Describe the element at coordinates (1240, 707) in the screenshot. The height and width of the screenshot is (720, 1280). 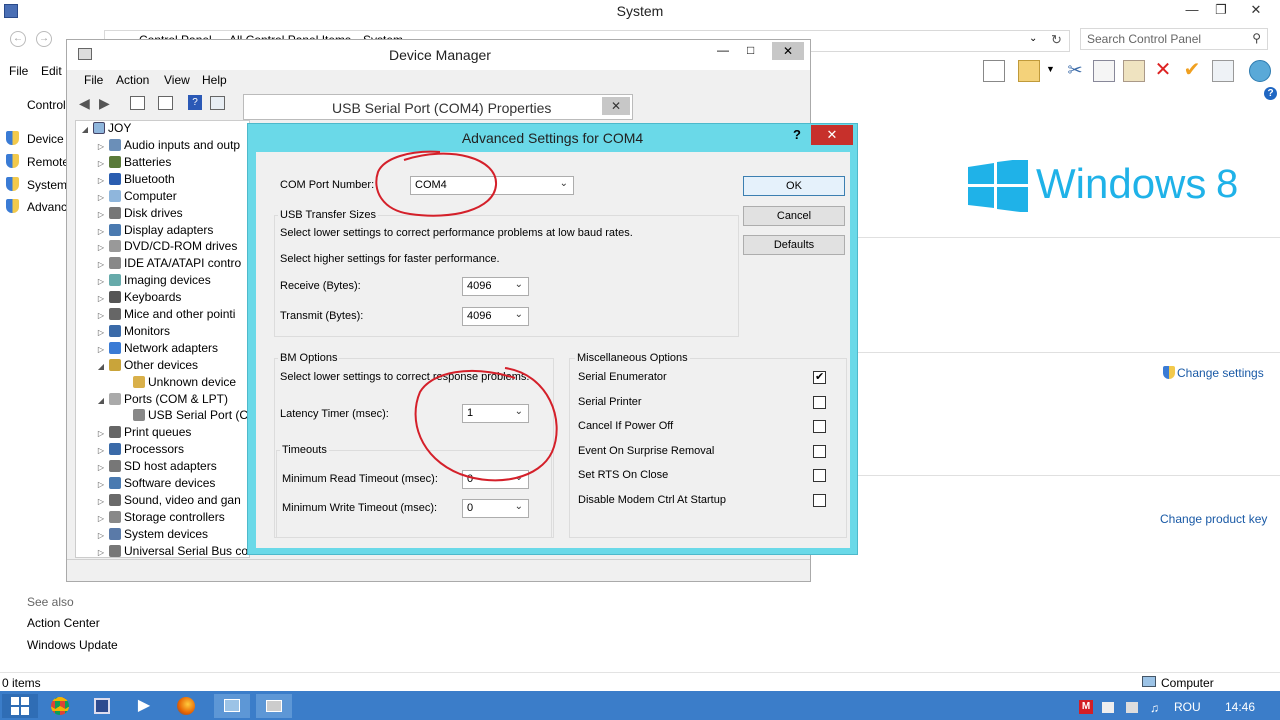
I see `clock: 14:46` at that location.